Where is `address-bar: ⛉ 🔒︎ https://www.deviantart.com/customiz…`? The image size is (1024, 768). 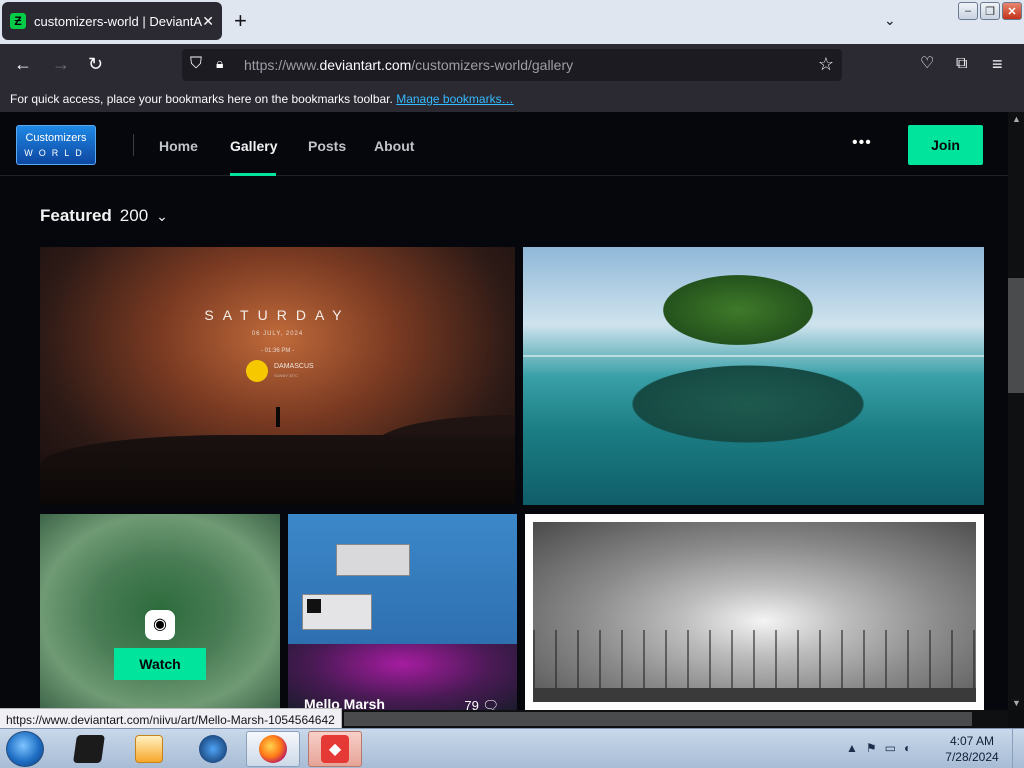
address-bar: ⛉ 🔒︎ https://www.deviantart.com/customiz… is located at coordinates (512, 65).